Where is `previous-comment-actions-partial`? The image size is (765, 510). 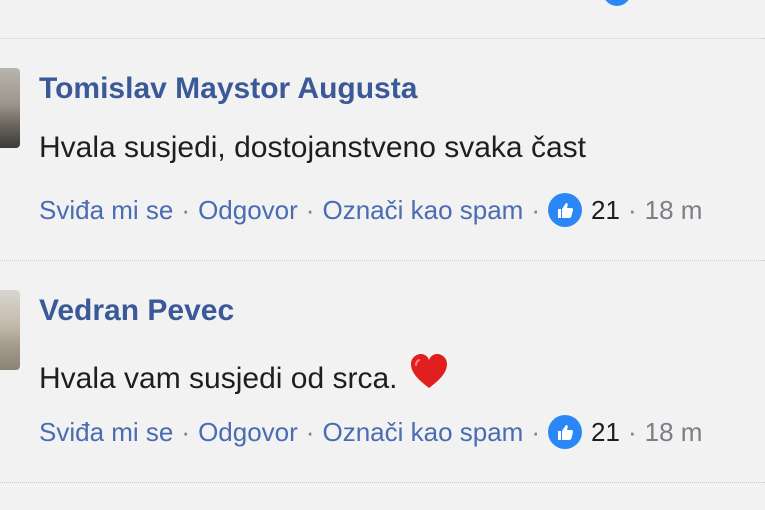 previous-comment-actions-partial is located at coordinates (382, 4).